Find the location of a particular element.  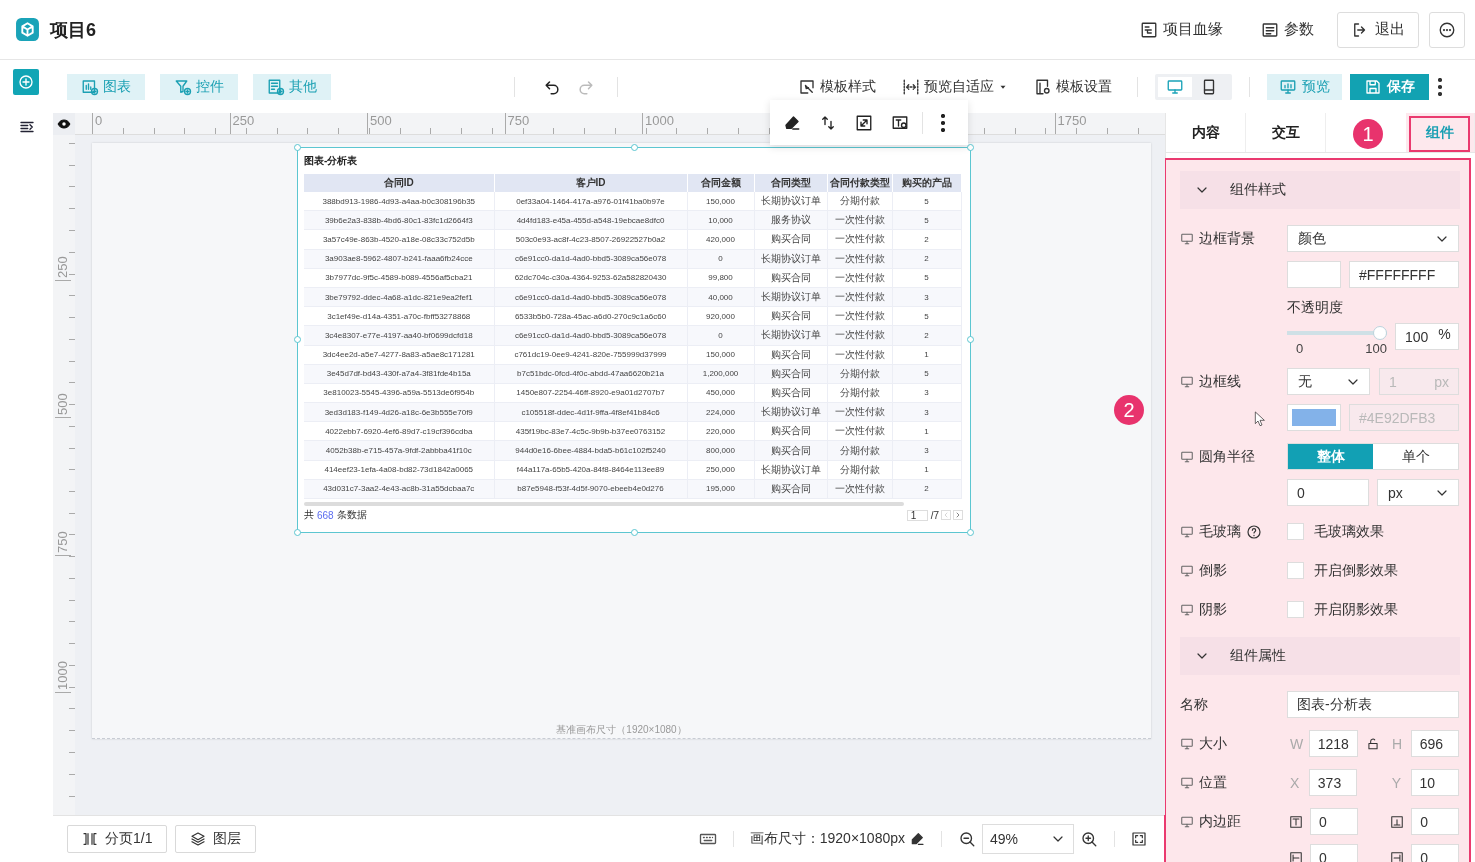

template-gear-icon is located at coordinates (1043, 86).